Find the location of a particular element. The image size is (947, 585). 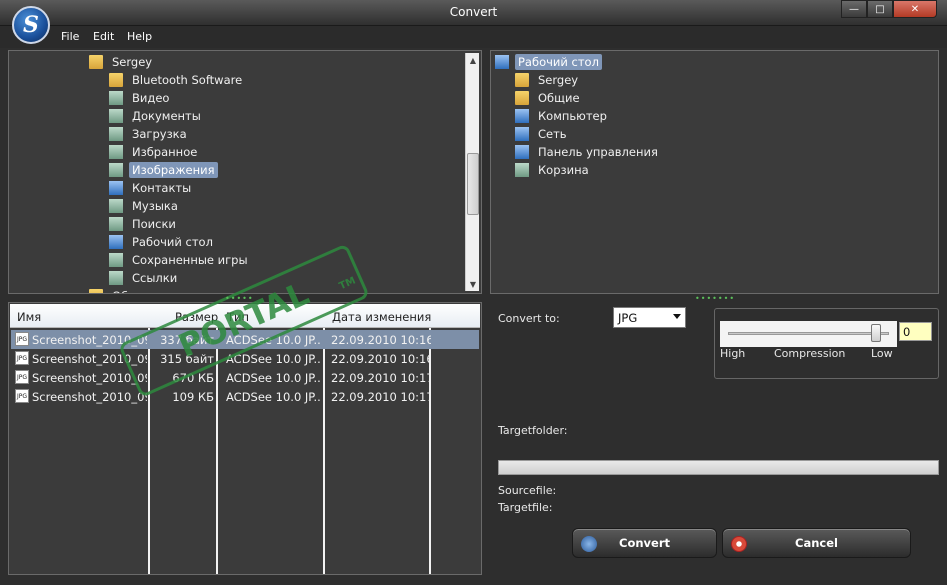

column-name: Имя is located at coordinates (29, 317).